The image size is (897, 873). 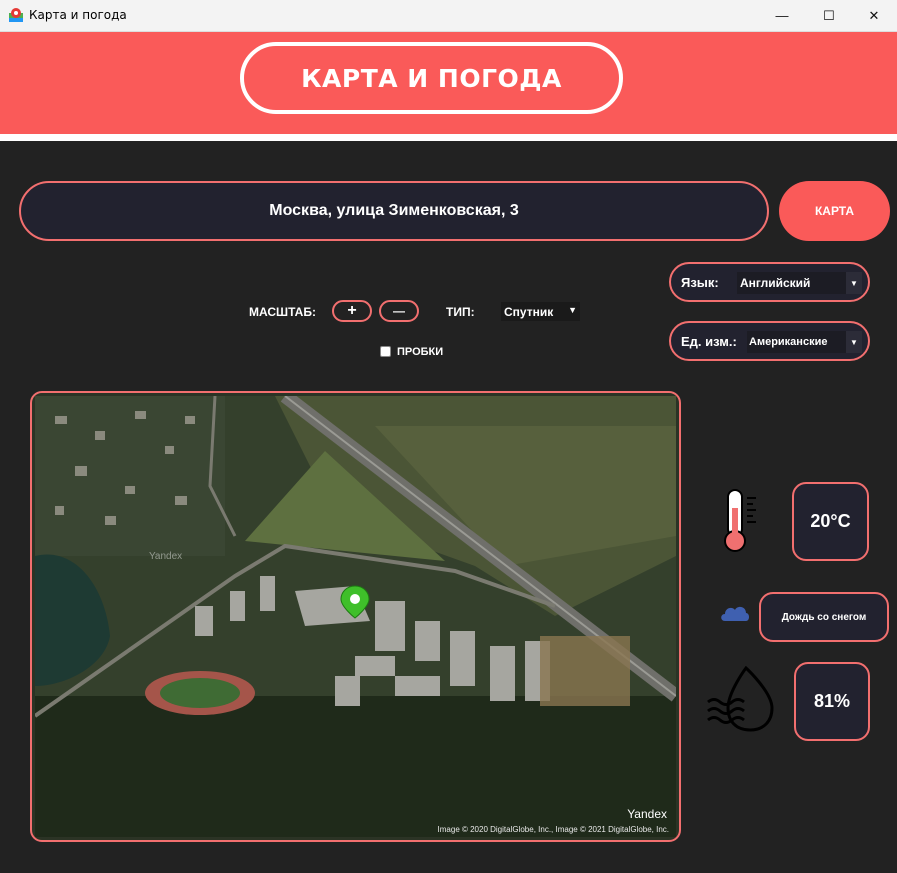 What do you see at coordinates (385, 351) in the screenshot?
I see `traffic-checkbox` at bounding box center [385, 351].